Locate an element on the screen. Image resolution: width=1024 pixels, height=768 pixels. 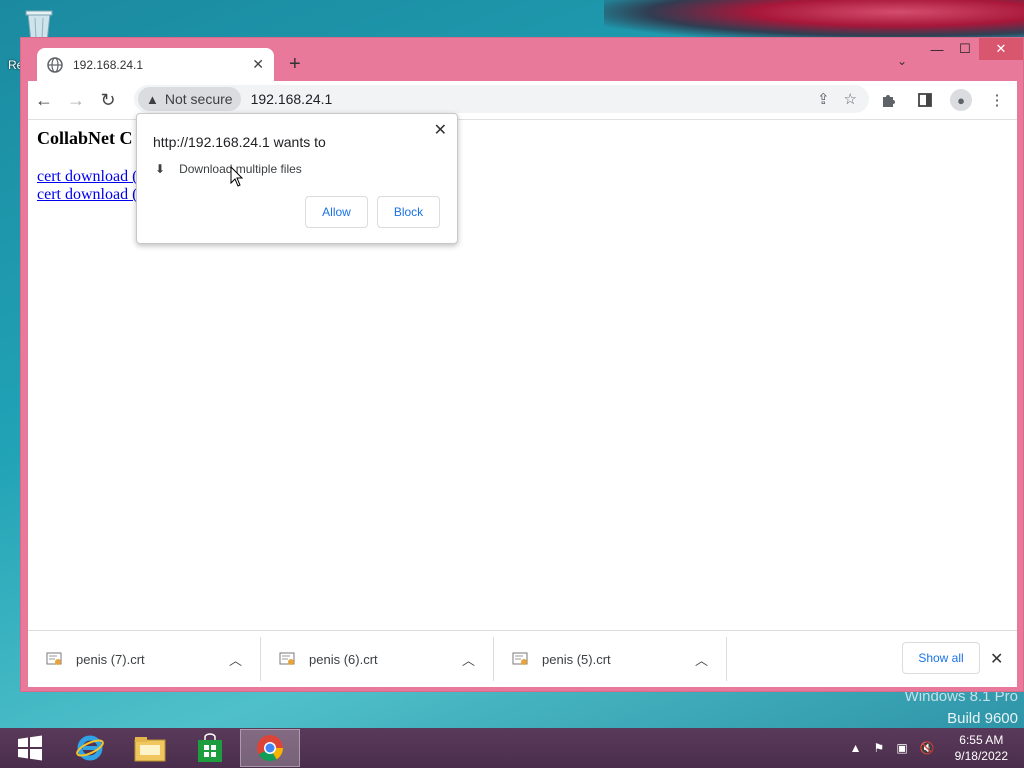
close-window-button: ✕ is located at coordinates (1001, 49).